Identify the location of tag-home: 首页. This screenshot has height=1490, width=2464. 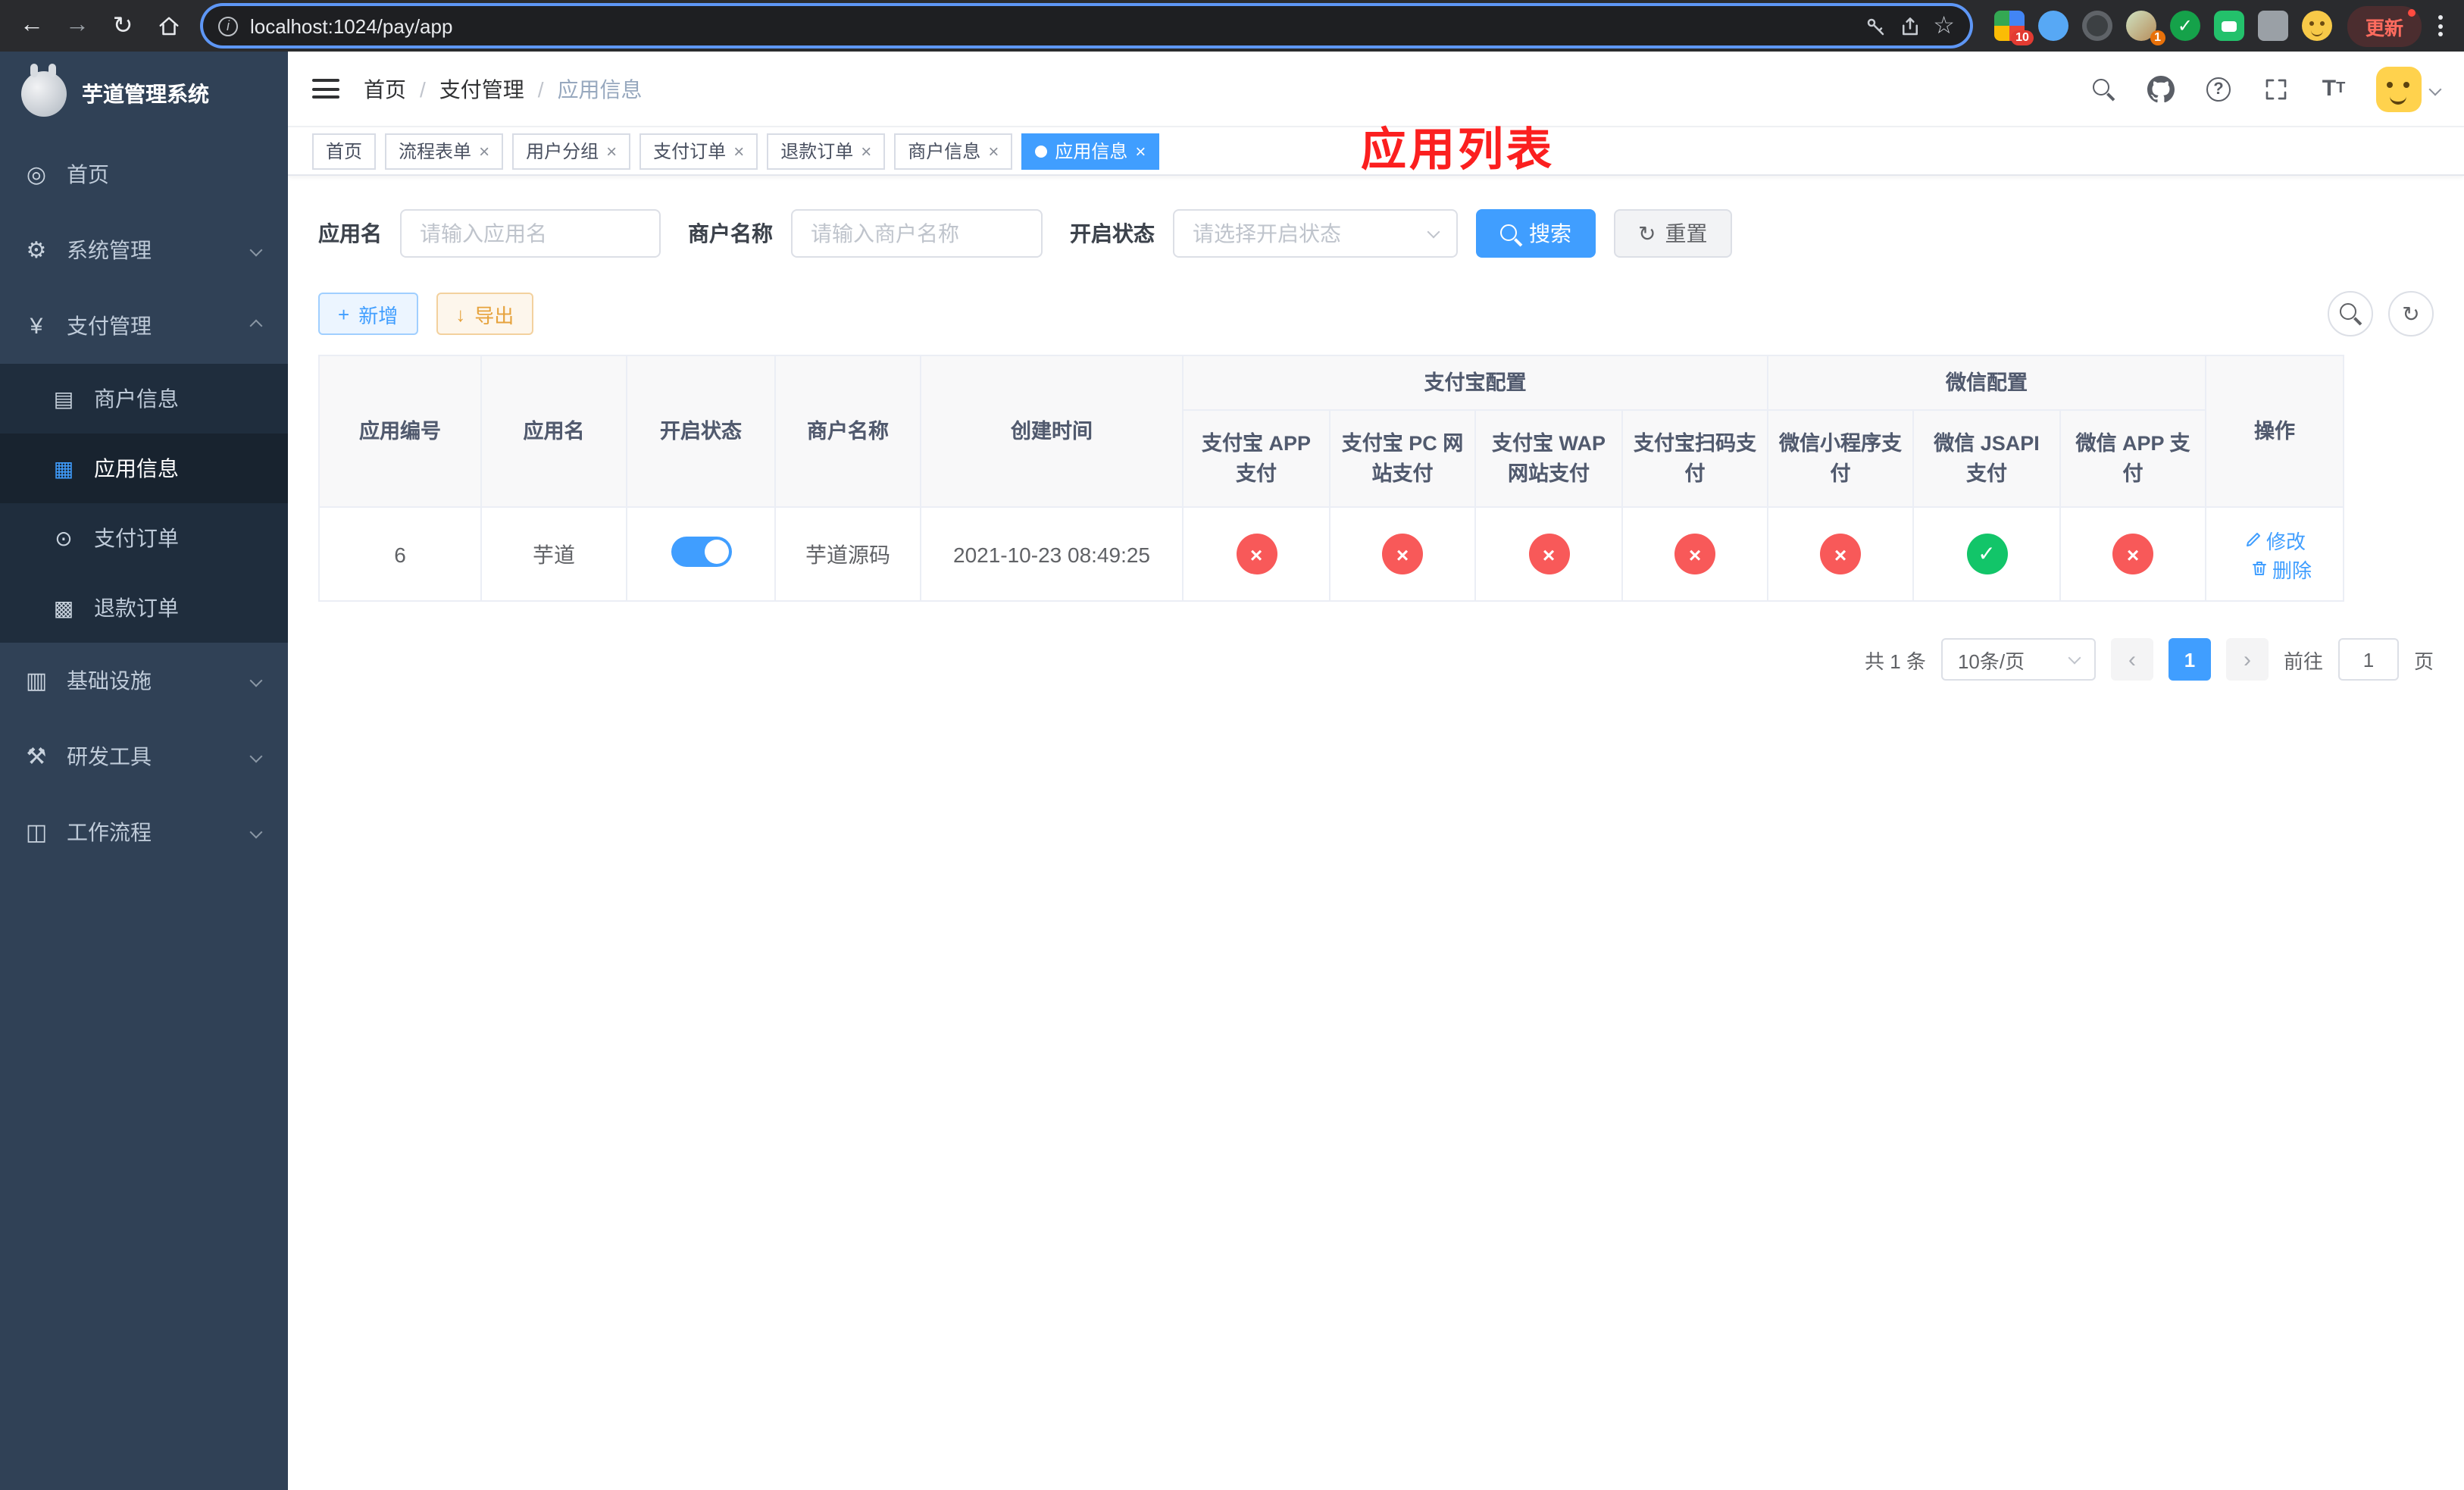
(344, 151).